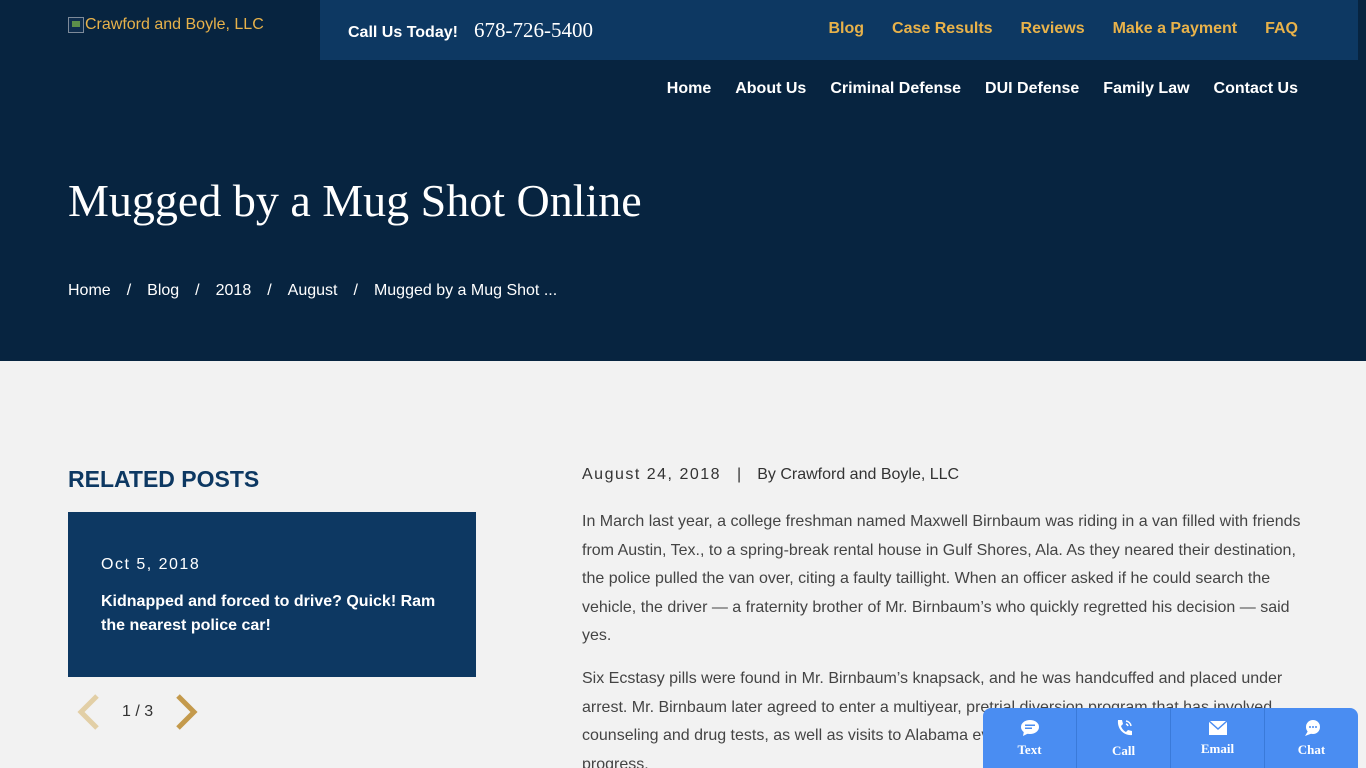  I want to click on nav-contact-us: Contact Us, so click(1256, 89).